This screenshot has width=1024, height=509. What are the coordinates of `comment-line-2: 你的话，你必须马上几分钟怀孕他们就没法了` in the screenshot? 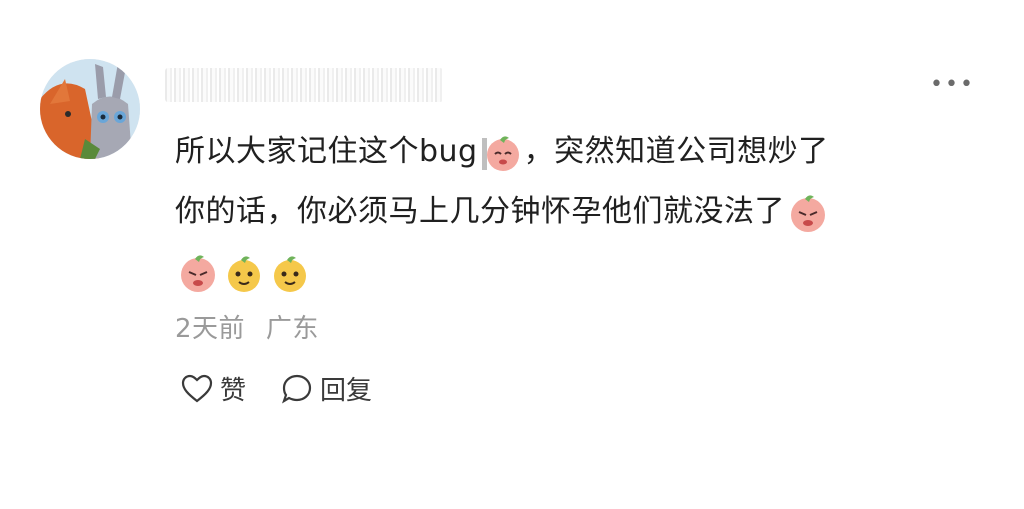 It's located at (575, 212).